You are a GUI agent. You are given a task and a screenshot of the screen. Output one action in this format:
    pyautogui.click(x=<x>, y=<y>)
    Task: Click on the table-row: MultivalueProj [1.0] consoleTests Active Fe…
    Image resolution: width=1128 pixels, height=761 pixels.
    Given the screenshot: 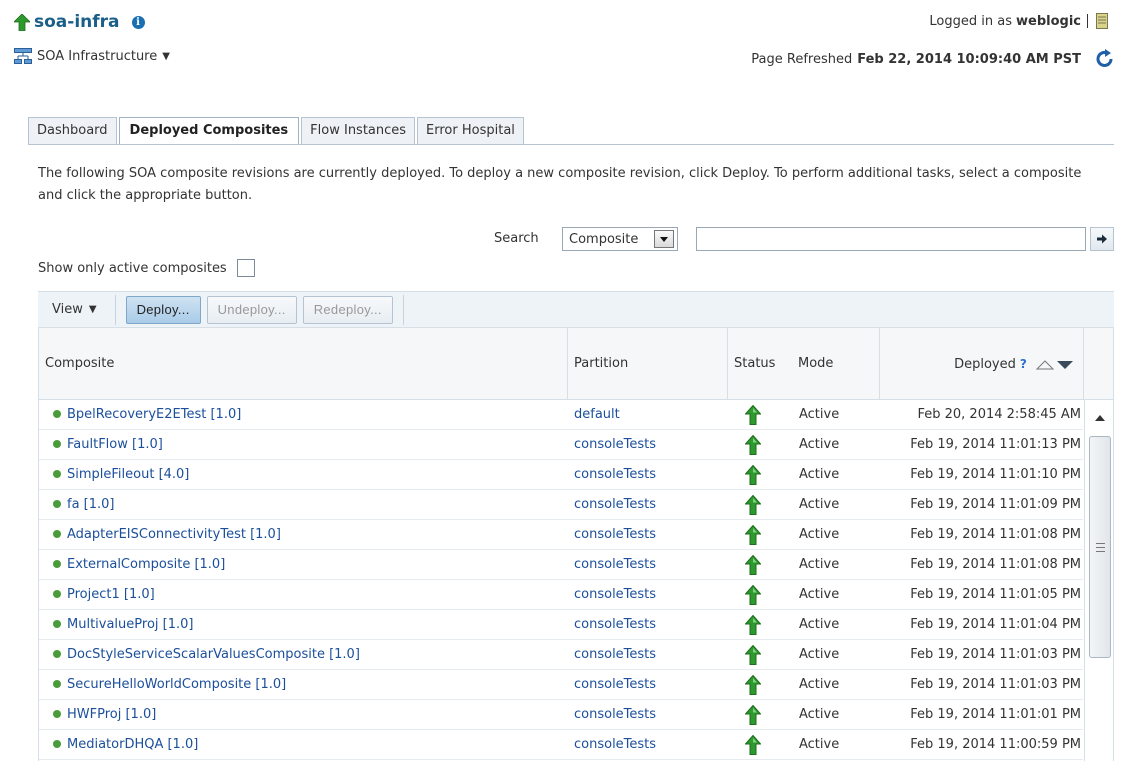 What is the action you would take?
    pyautogui.click(x=561, y=625)
    